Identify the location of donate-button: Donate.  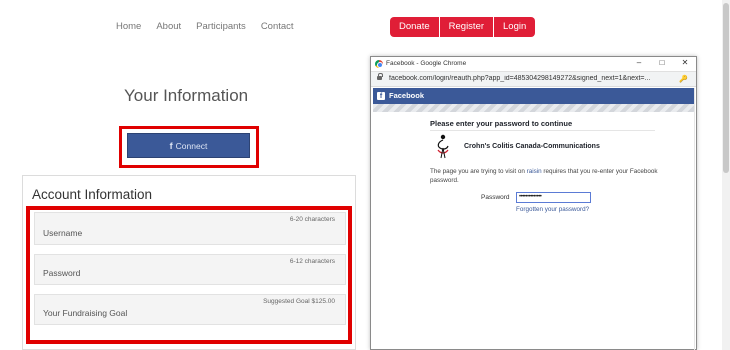
(415, 27).